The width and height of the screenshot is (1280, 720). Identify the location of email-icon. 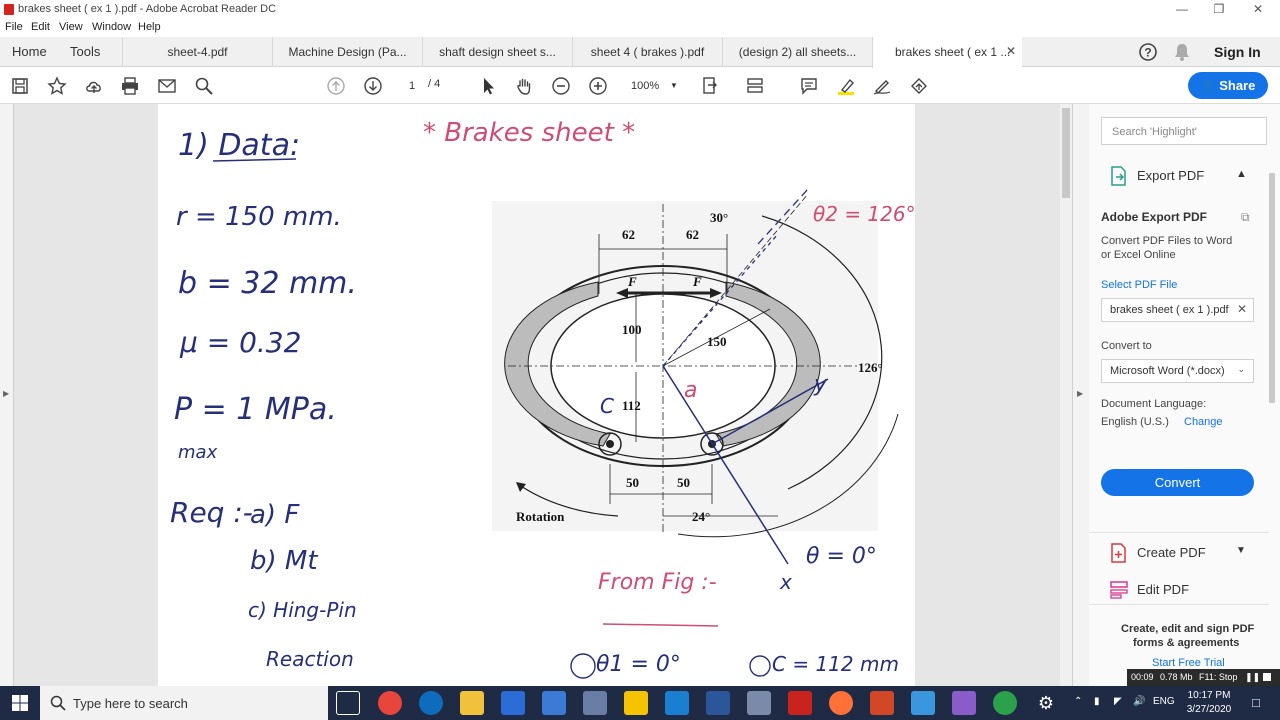
(167, 86).